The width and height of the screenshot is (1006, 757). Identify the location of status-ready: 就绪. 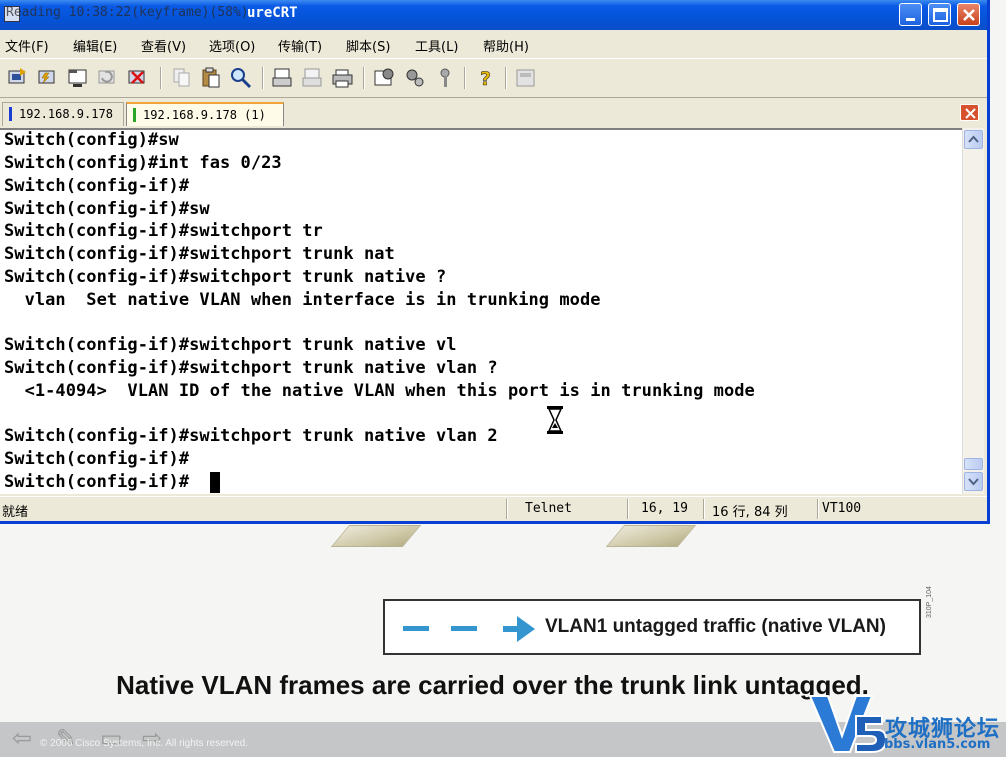
(15, 512).